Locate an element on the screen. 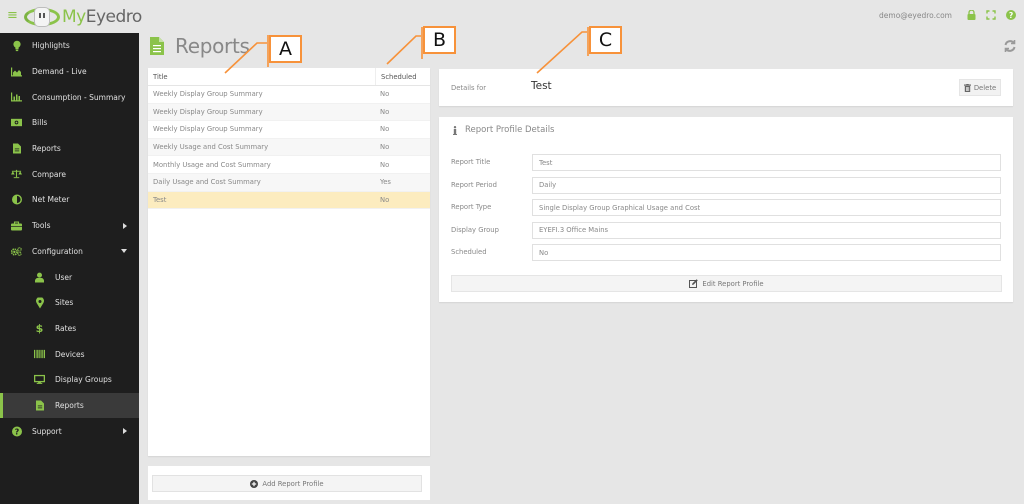 This screenshot has height=504, width=1024. map-marker-icon is located at coordinates (39, 303).